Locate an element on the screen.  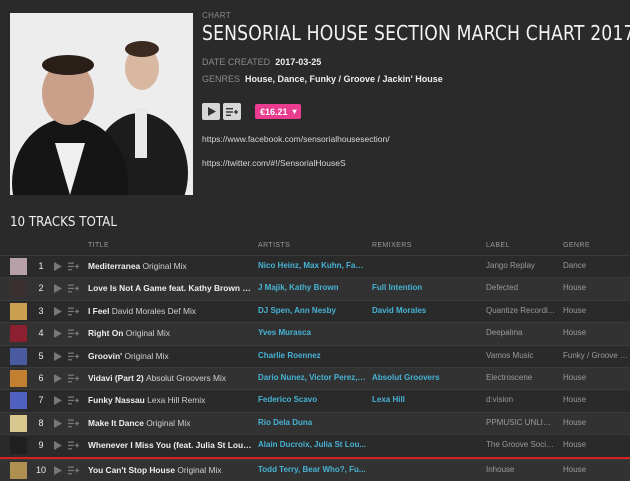
col-label: LABEL is located at coordinates (498, 245).